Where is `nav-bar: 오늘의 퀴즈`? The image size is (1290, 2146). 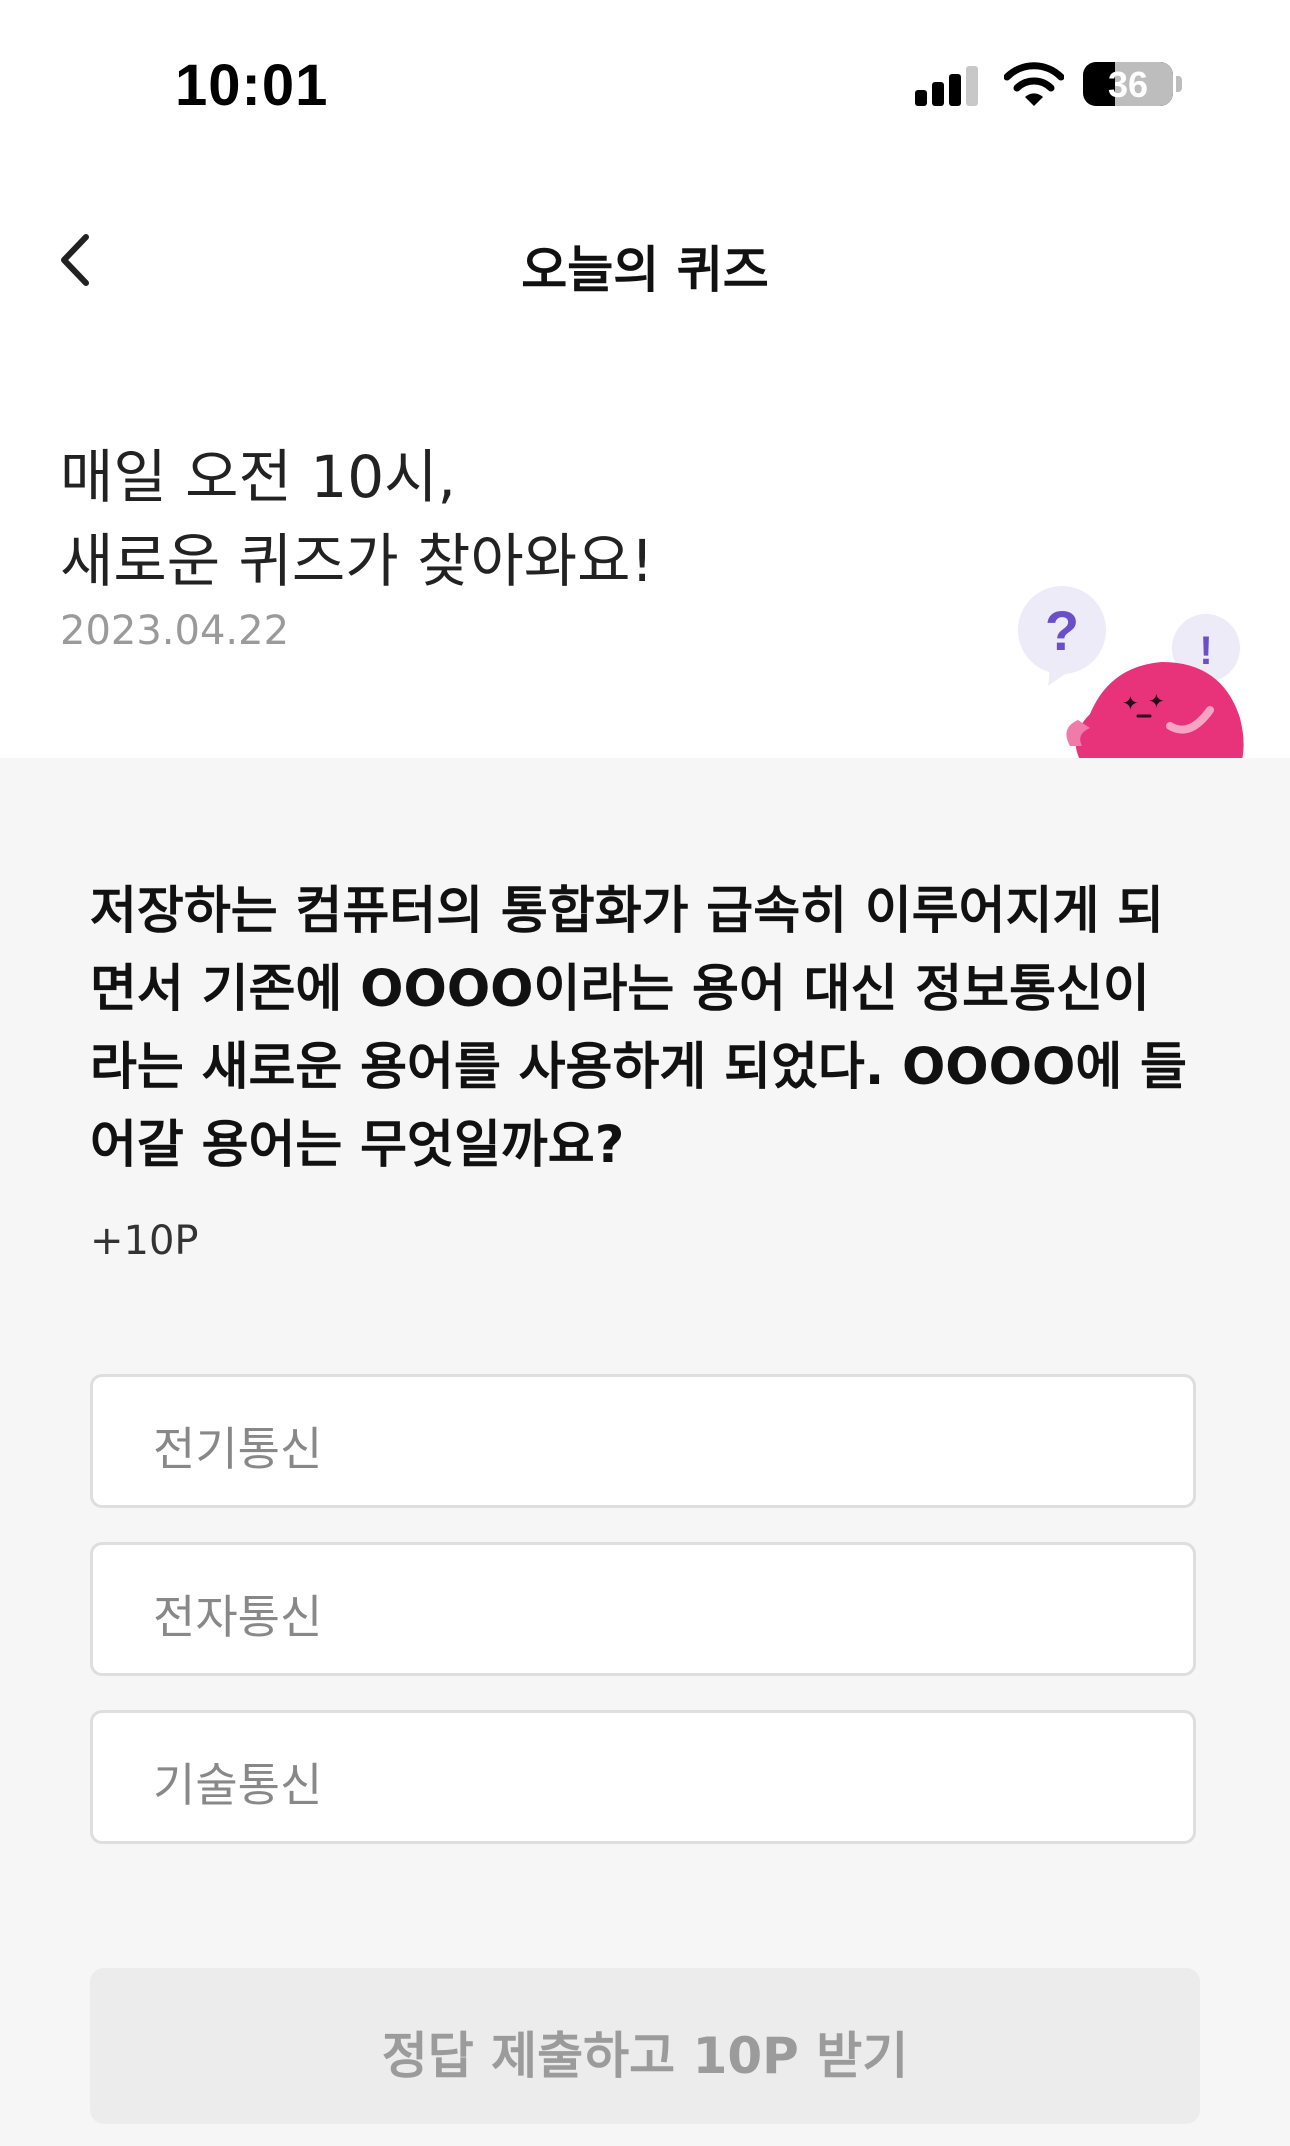 nav-bar: 오늘의 퀴즈 is located at coordinates (645, 260).